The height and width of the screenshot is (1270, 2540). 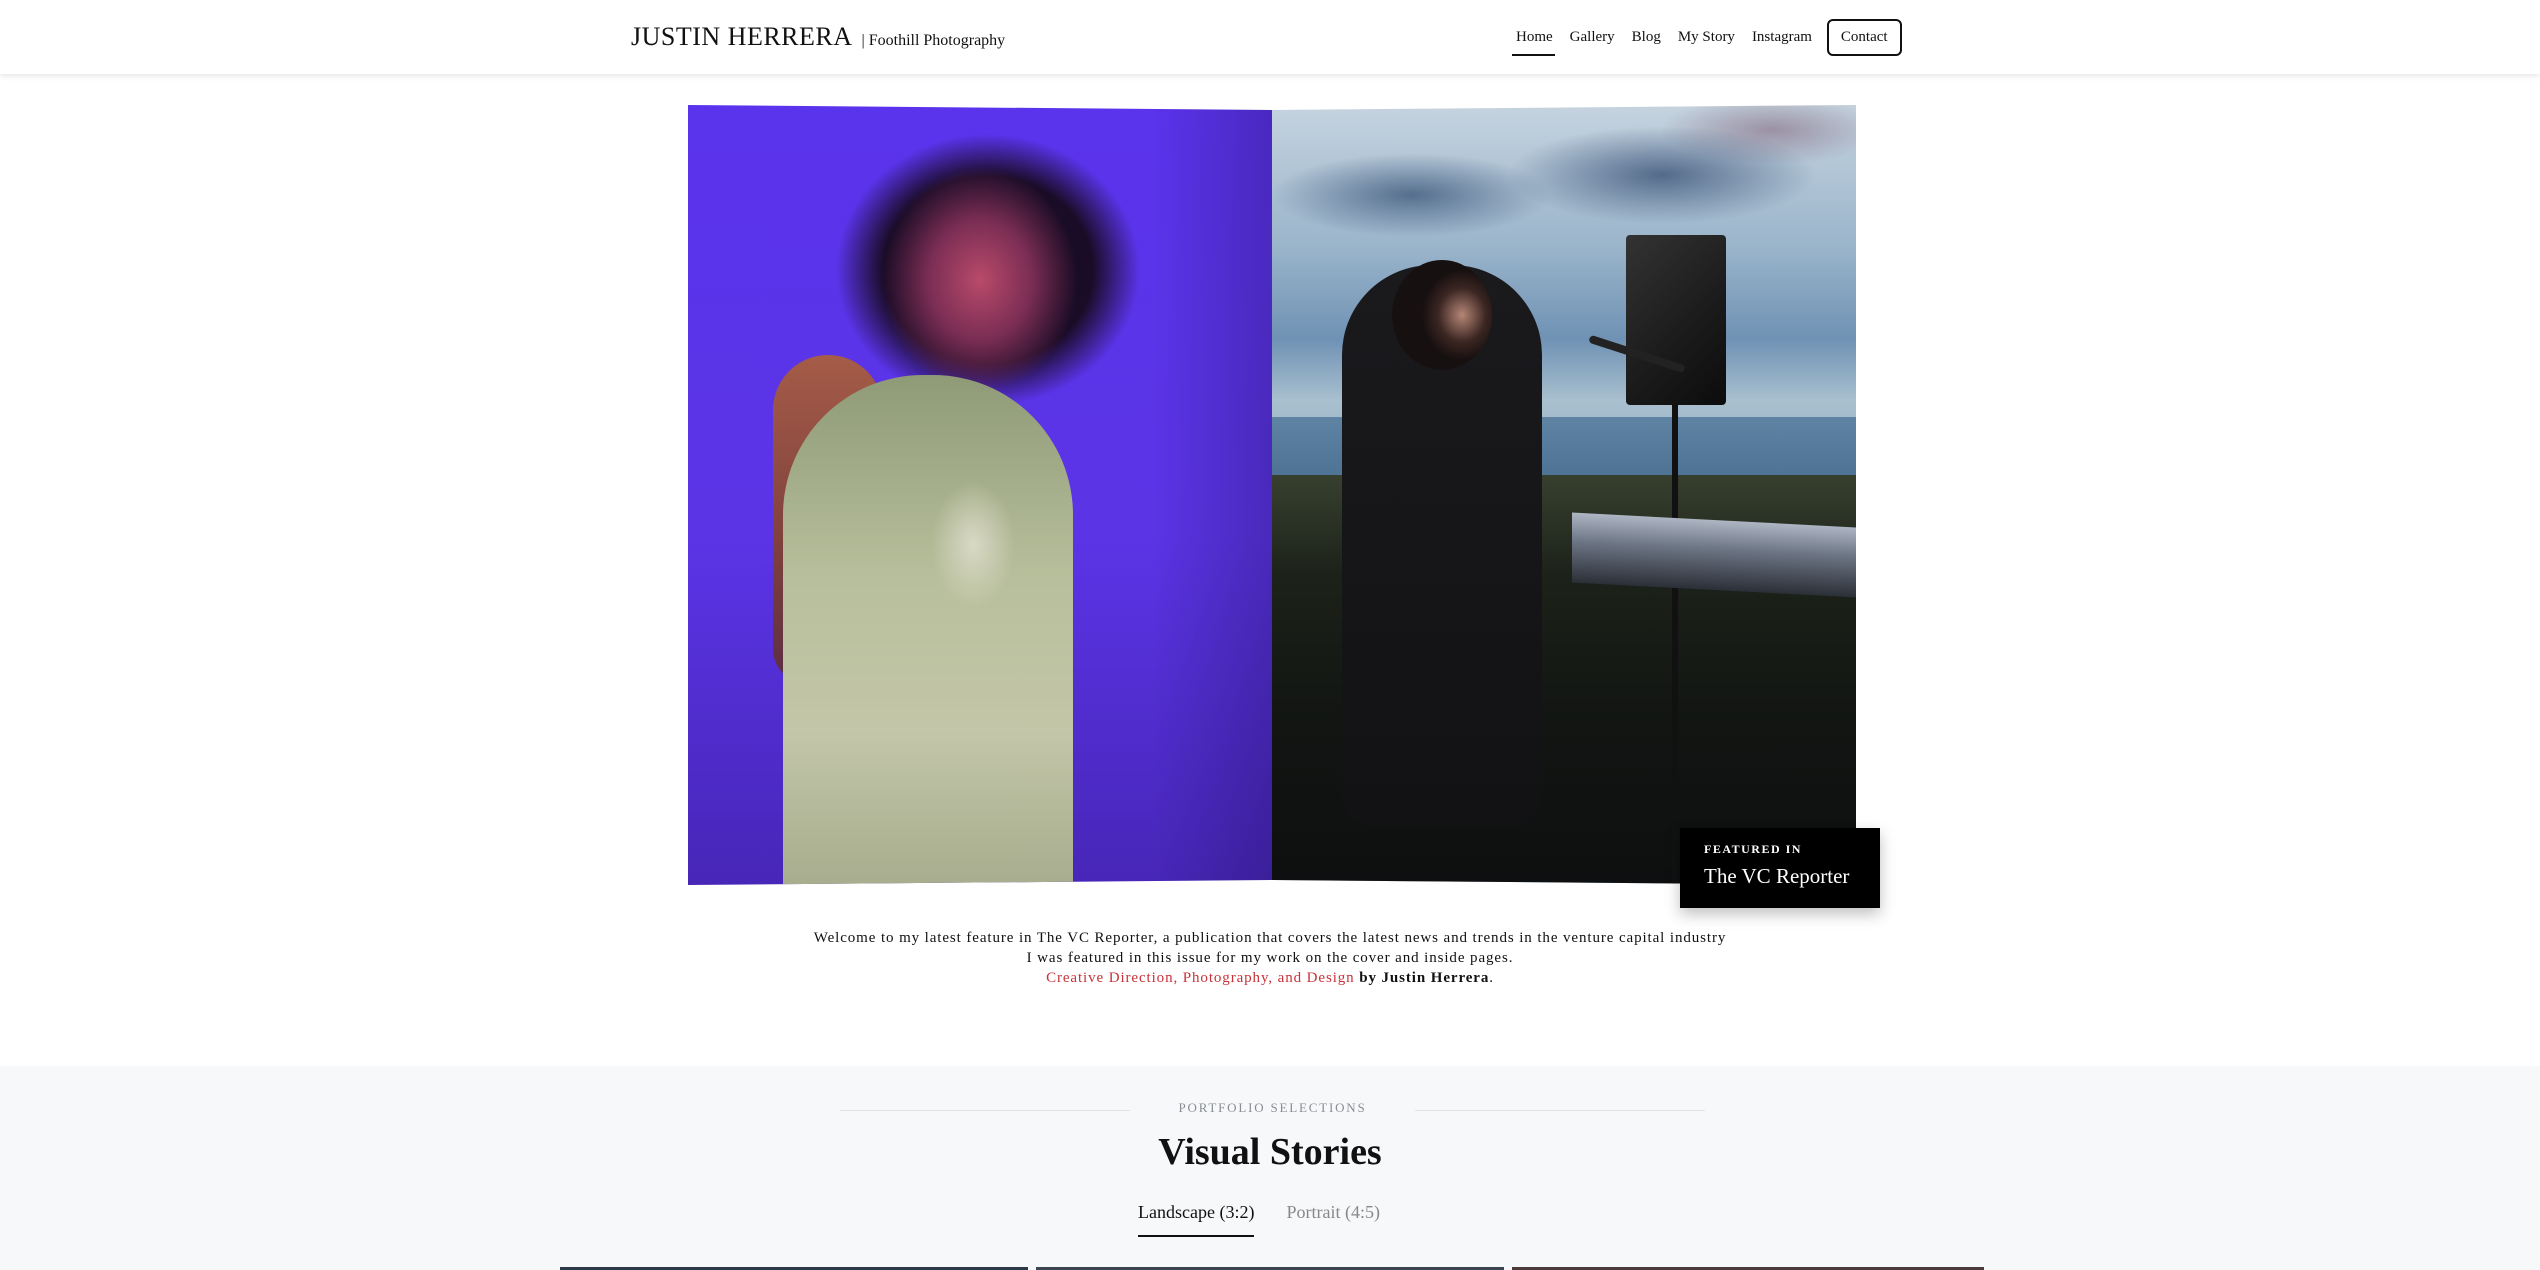 What do you see at coordinates (1196, 1219) in the screenshot?
I see `tab-landscape: Landscape (3:2)` at bounding box center [1196, 1219].